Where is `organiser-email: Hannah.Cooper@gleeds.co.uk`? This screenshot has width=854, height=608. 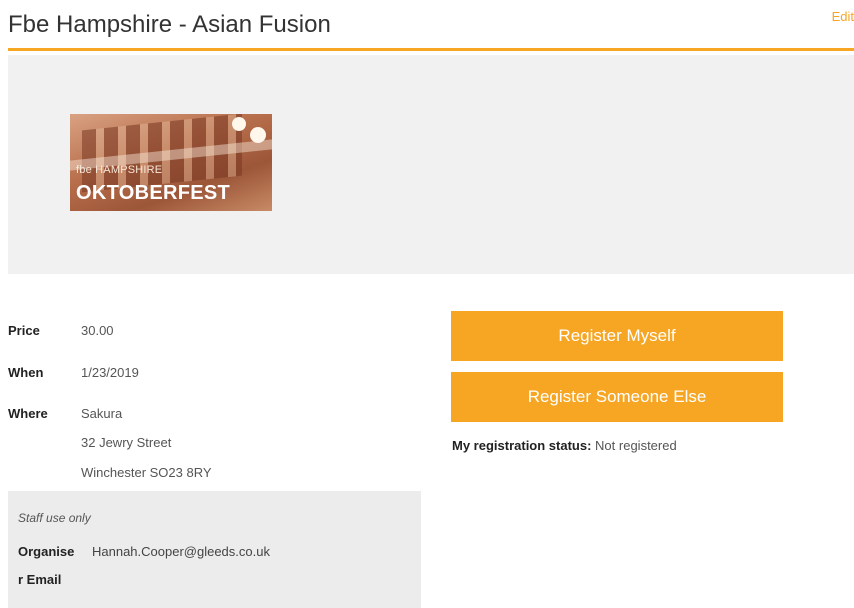 organiser-email: Hannah.Cooper@gleeds.co.uk is located at coordinates (181, 551).